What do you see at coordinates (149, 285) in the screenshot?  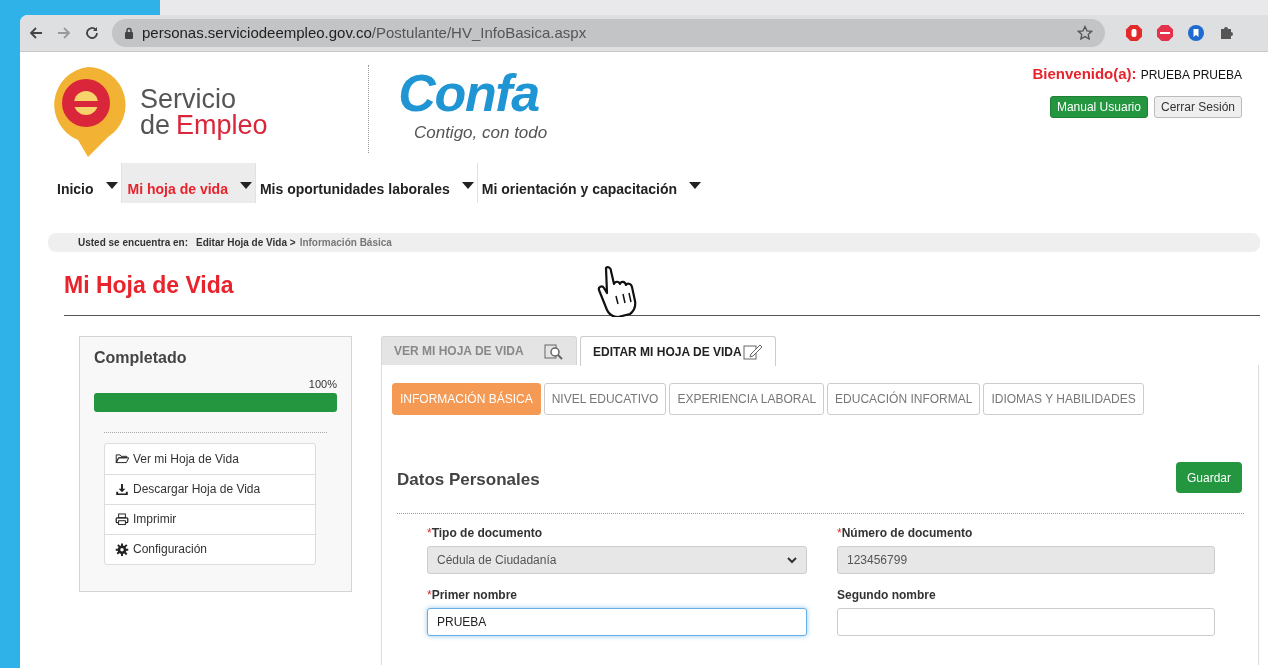 I see `page-title: Mi Hoja de Vida` at bounding box center [149, 285].